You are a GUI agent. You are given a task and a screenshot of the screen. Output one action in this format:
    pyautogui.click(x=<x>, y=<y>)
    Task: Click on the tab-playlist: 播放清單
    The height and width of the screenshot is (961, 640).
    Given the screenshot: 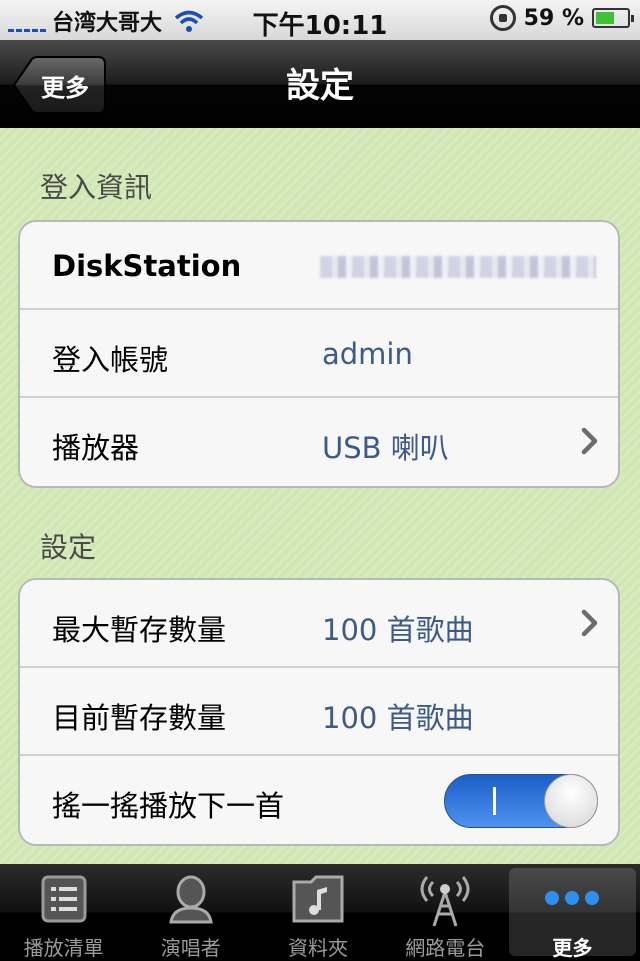 What is the action you would take?
    pyautogui.click(x=63, y=912)
    